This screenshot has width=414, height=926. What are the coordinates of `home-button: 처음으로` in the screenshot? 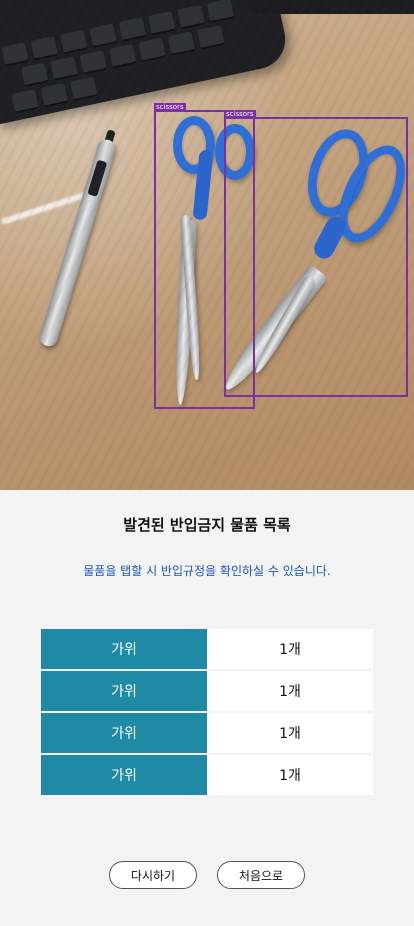 It's located at (261, 875).